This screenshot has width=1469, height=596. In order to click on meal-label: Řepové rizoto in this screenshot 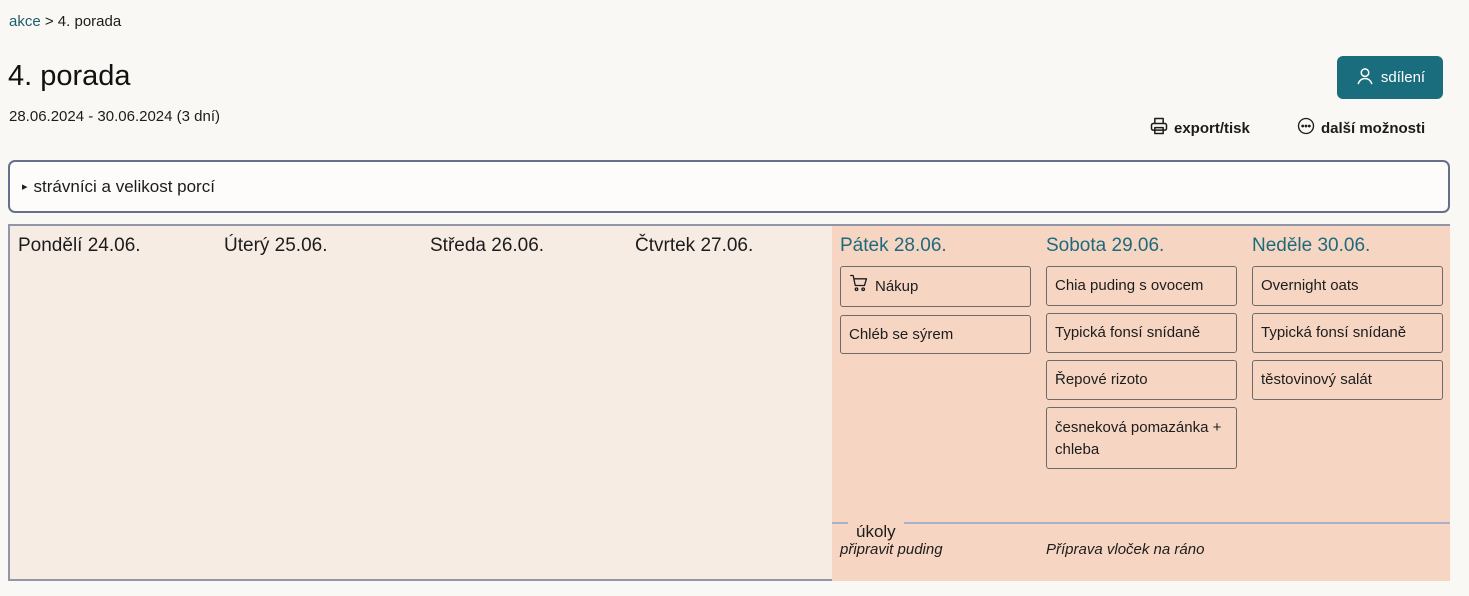, I will do `click(1101, 379)`.